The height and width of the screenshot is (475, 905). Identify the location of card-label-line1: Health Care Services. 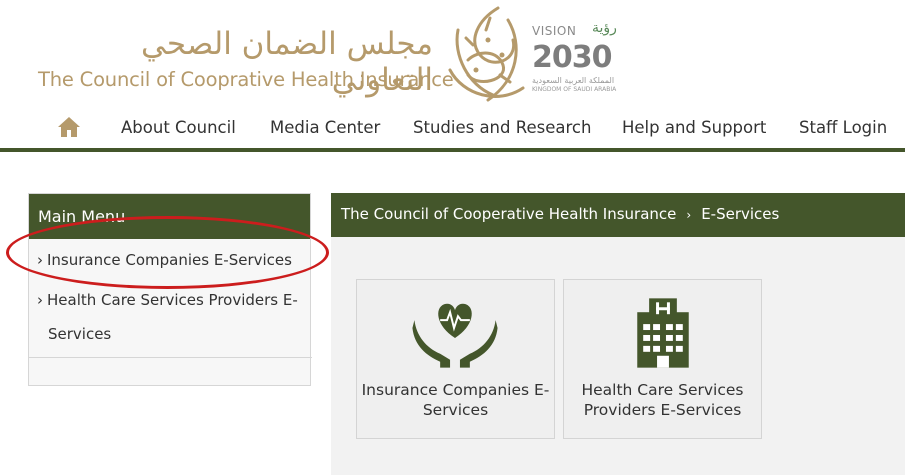
(662, 390).